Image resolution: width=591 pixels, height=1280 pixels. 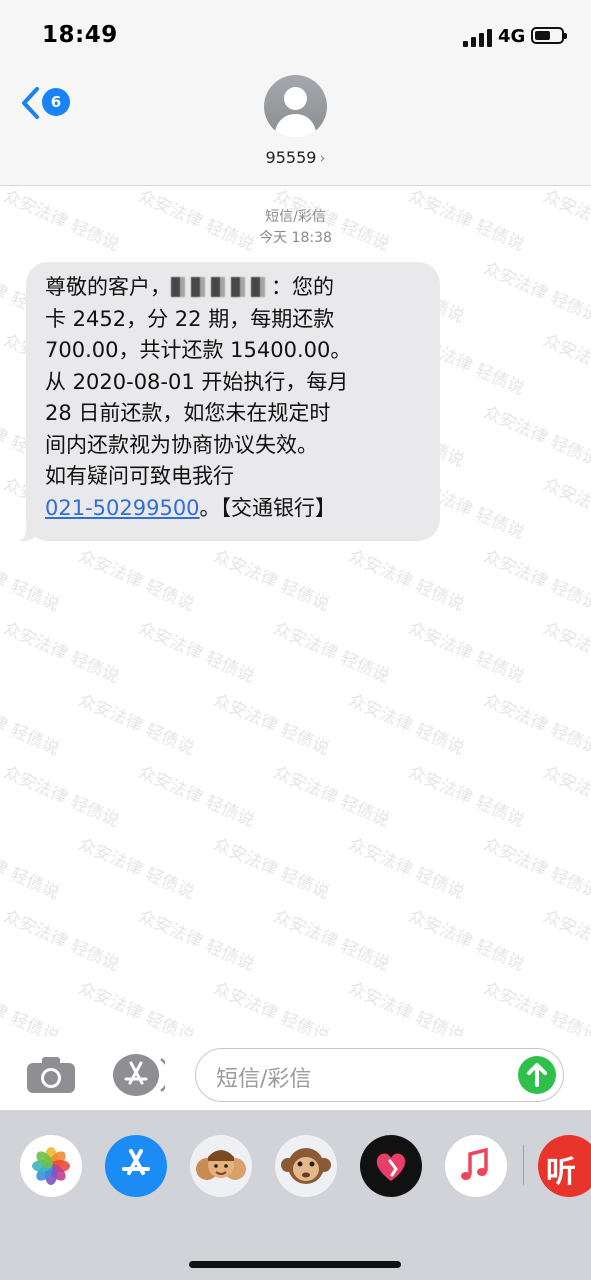 I want to click on listen-app: 听, so click(x=564, y=1166).